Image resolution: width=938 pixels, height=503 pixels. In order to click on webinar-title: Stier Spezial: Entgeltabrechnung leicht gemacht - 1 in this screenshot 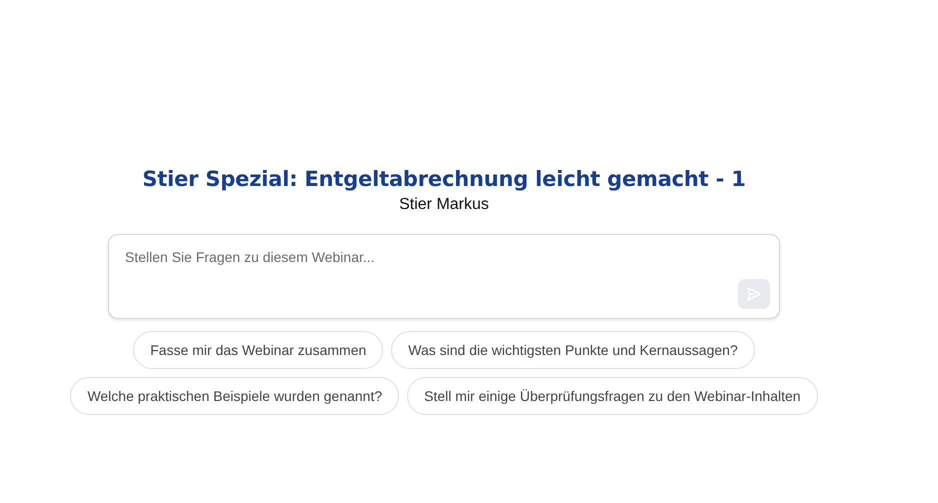, I will do `click(444, 179)`.